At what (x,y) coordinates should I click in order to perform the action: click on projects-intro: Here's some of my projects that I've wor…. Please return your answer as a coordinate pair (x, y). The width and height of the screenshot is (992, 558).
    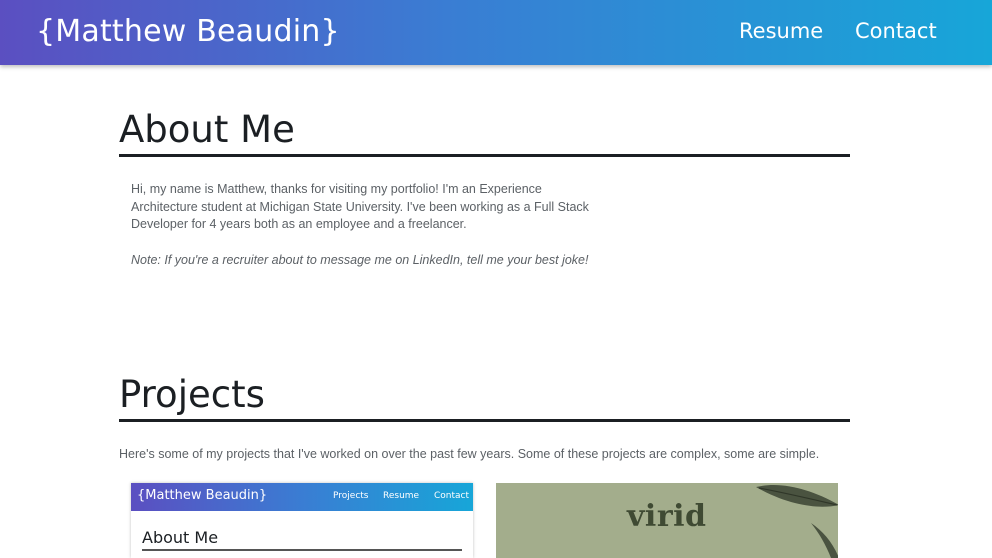
    Looking at the image, I should click on (469, 454).